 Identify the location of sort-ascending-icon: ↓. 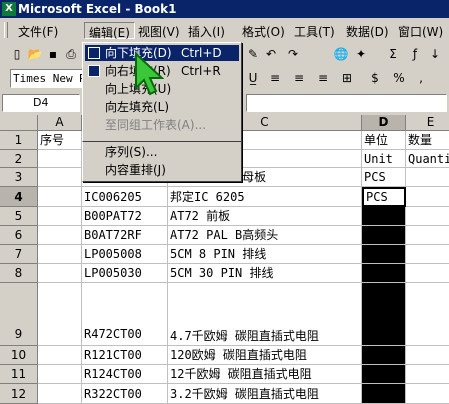
(435, 54).